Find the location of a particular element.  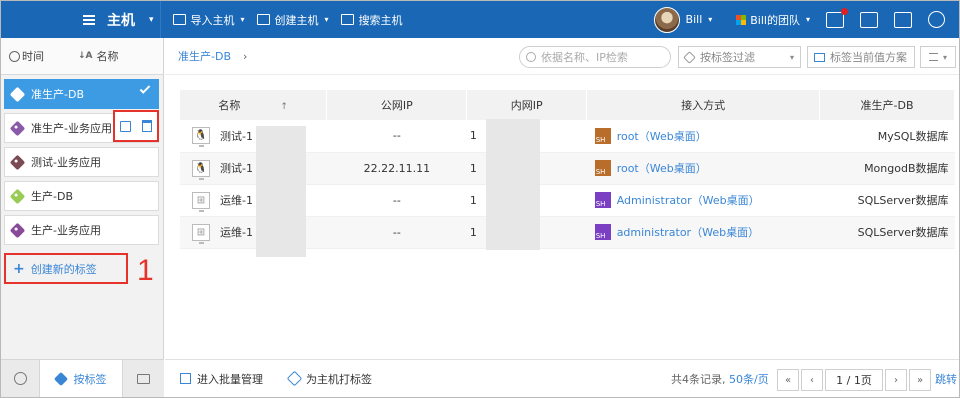

column-header-public-ip: 公网IP is located at coordinates (397, 105).